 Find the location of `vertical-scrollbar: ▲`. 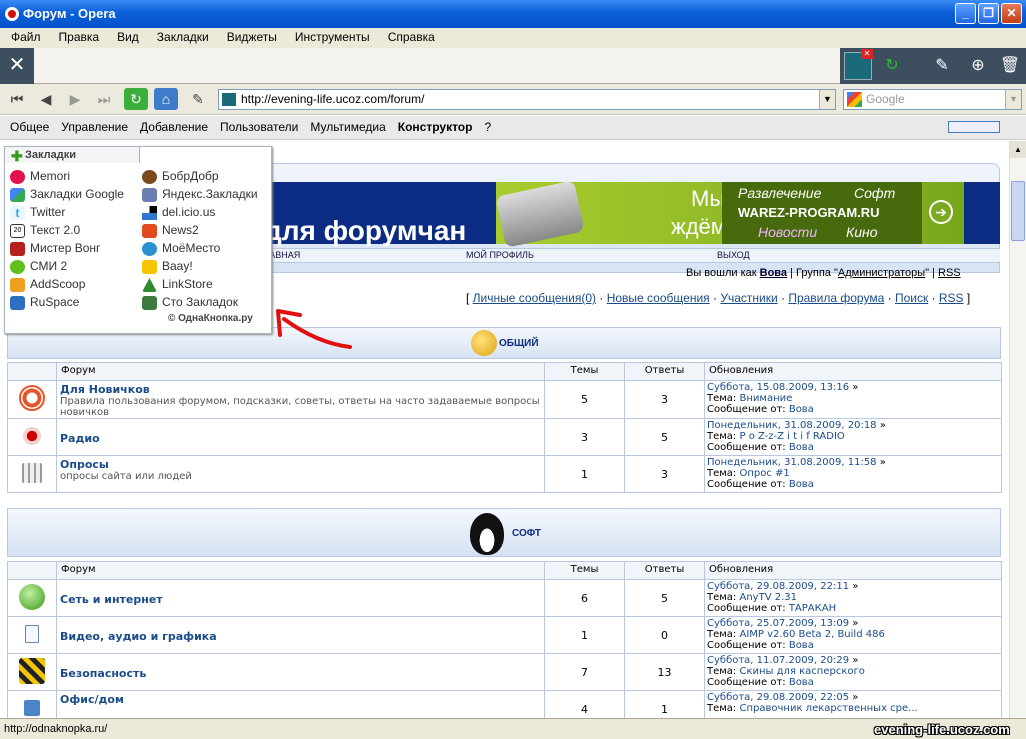

vertical-scrollbar: ▲ is located at coordinates (1017, 429).